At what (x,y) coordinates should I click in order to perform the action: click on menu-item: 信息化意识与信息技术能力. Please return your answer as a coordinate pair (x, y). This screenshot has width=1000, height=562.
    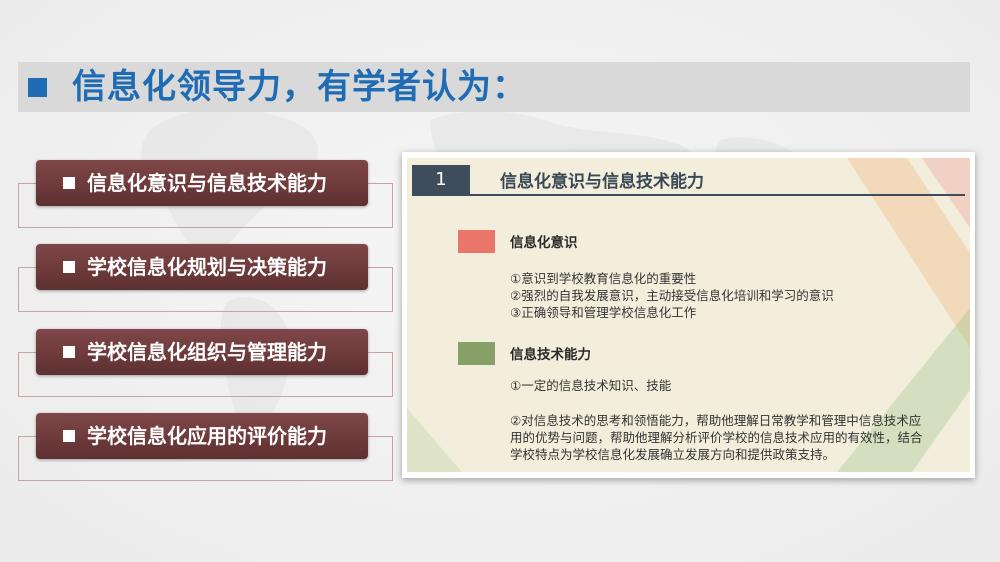
    Looking at the image, I should click on (200, 195).